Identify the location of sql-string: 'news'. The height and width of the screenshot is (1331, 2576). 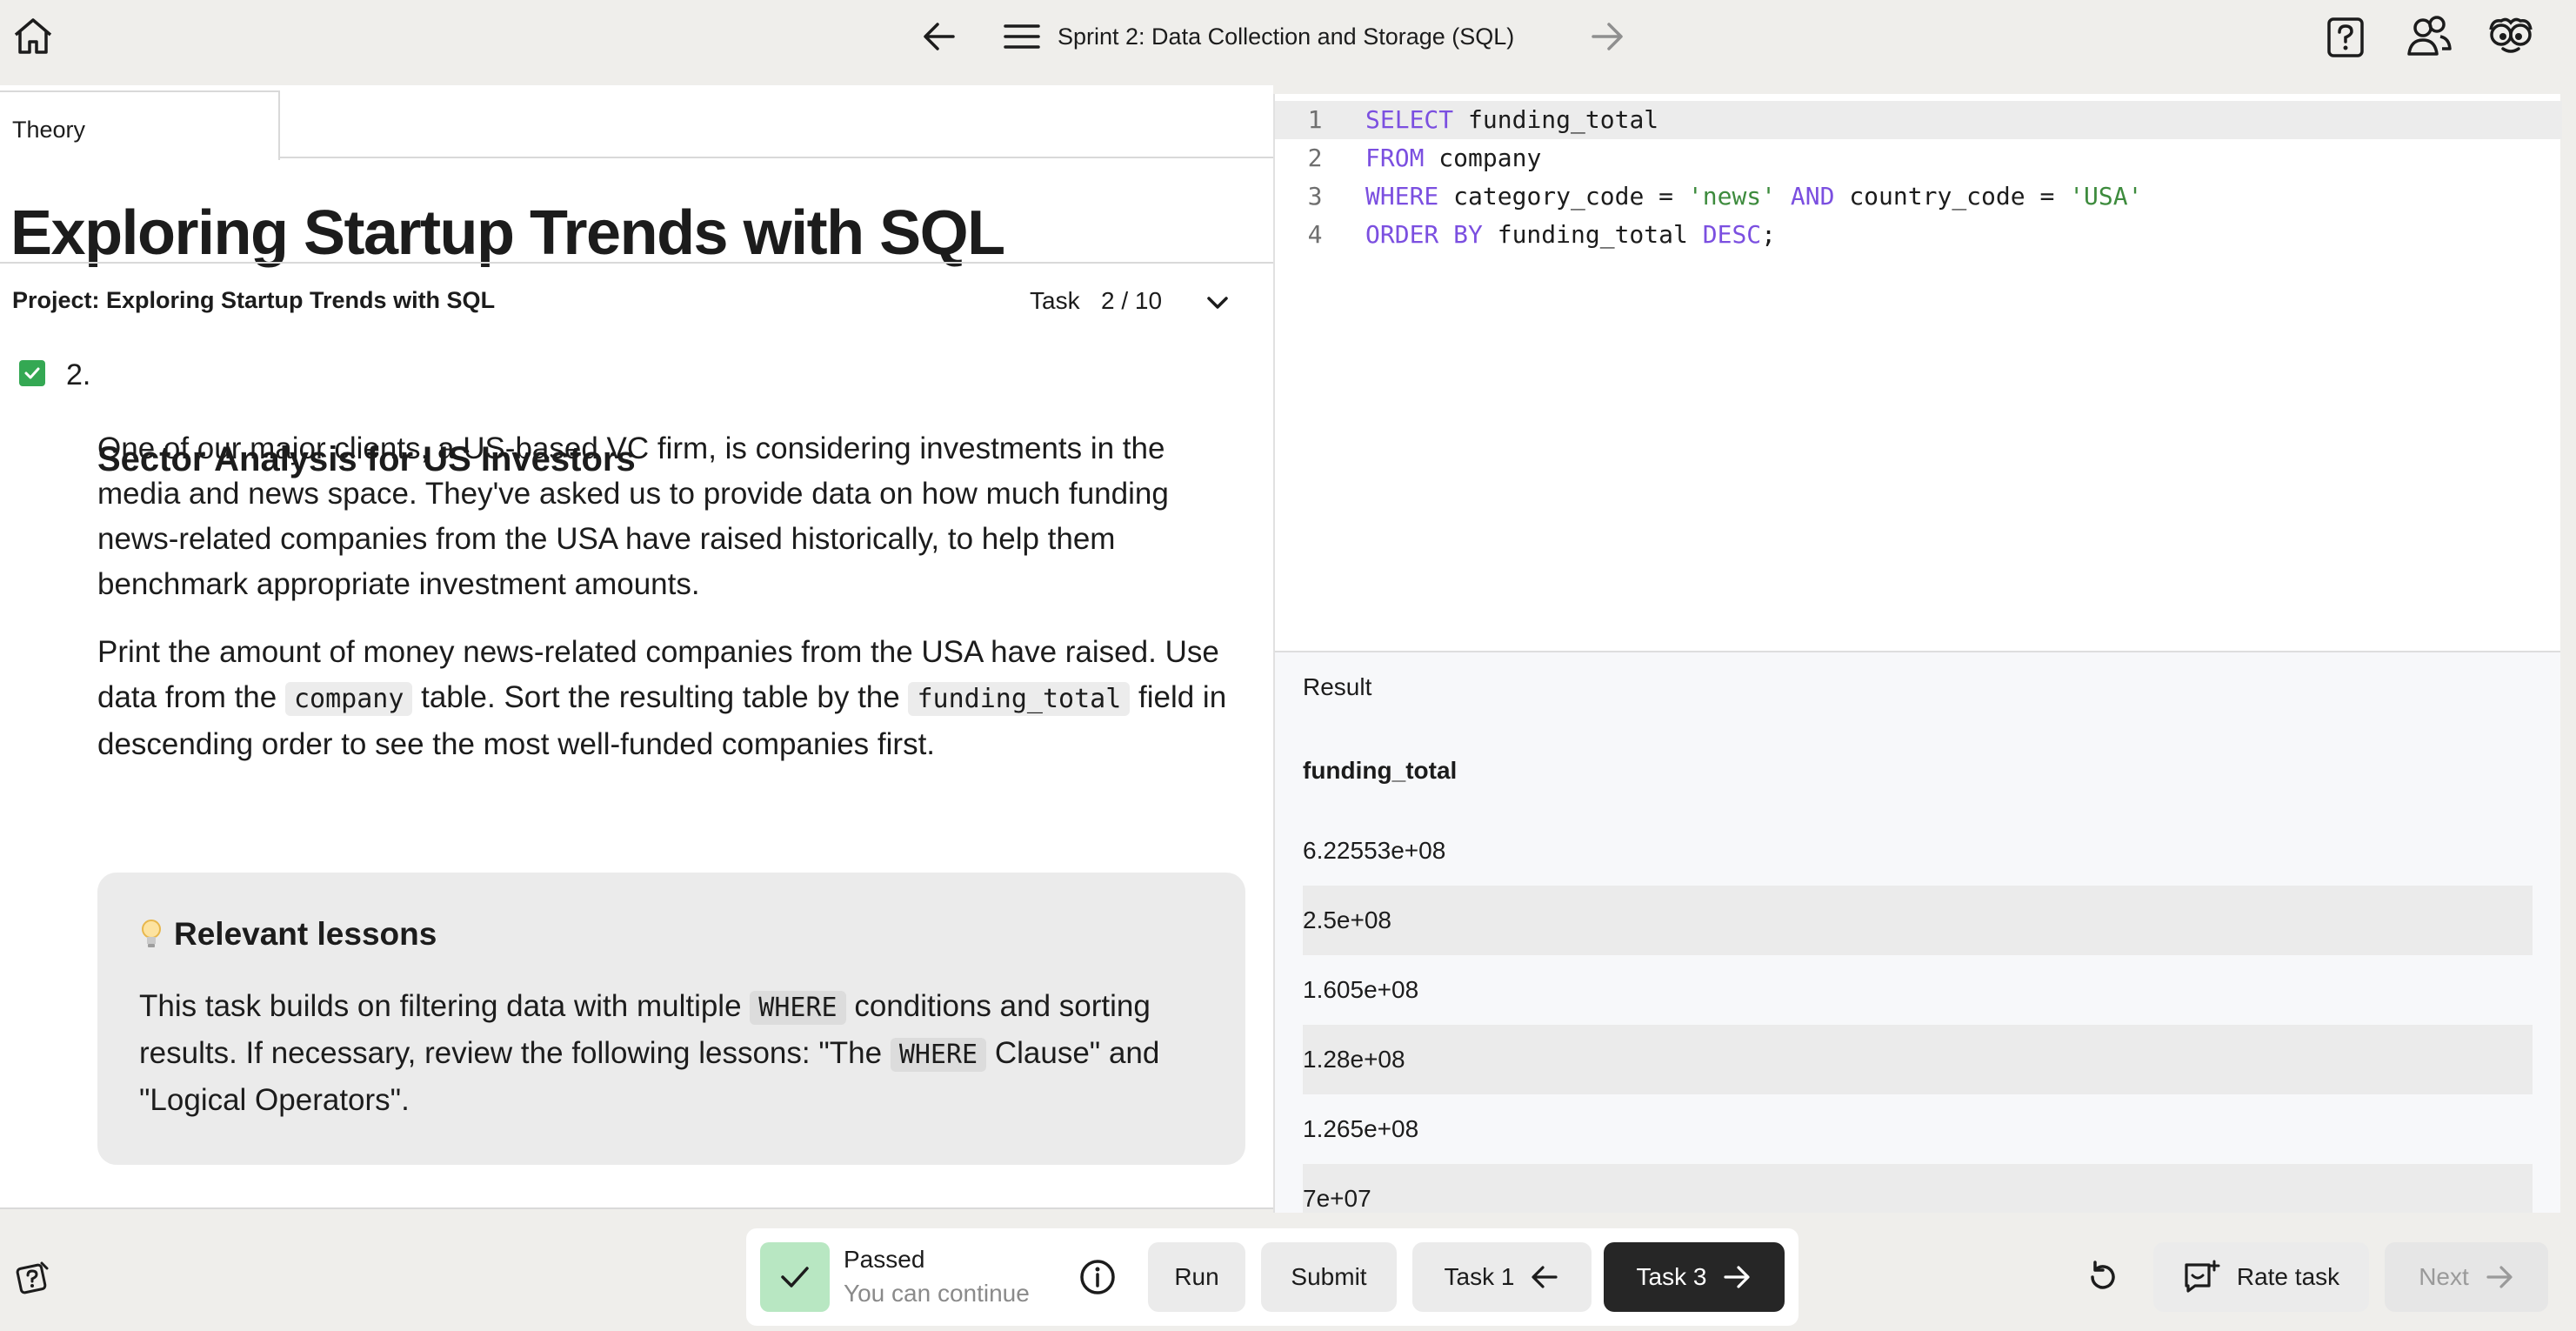
(1732, 197).